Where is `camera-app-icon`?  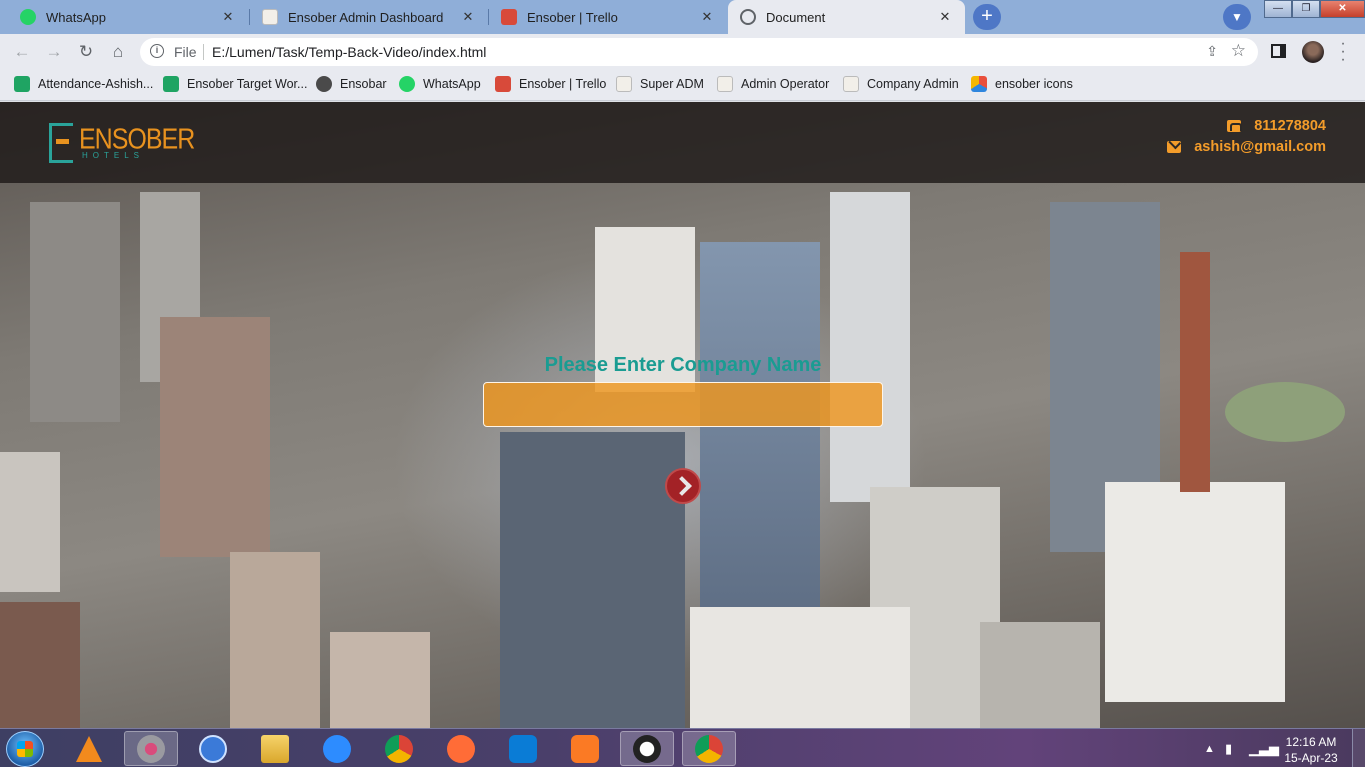 camera-app-icon is located at coordinates (647, 748).